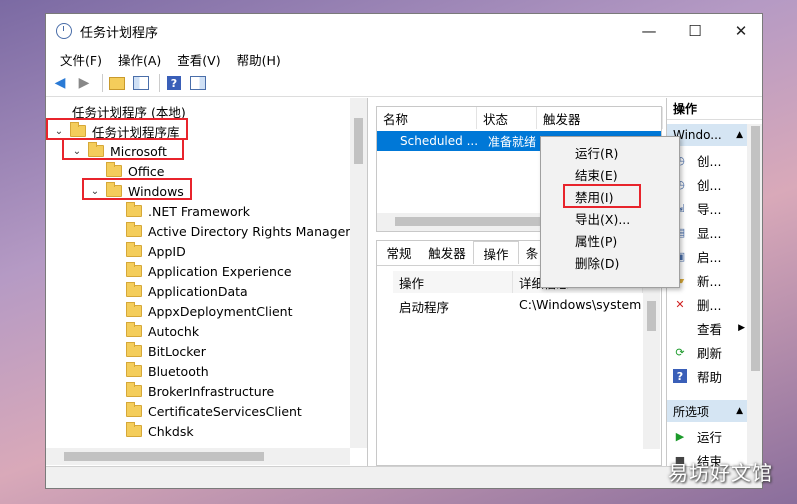 The width and height of the screenshot is (797, 504). Describe the element at coordinates (695, 31) in the screenshot. I see `maximize-button: ☐` at that location.